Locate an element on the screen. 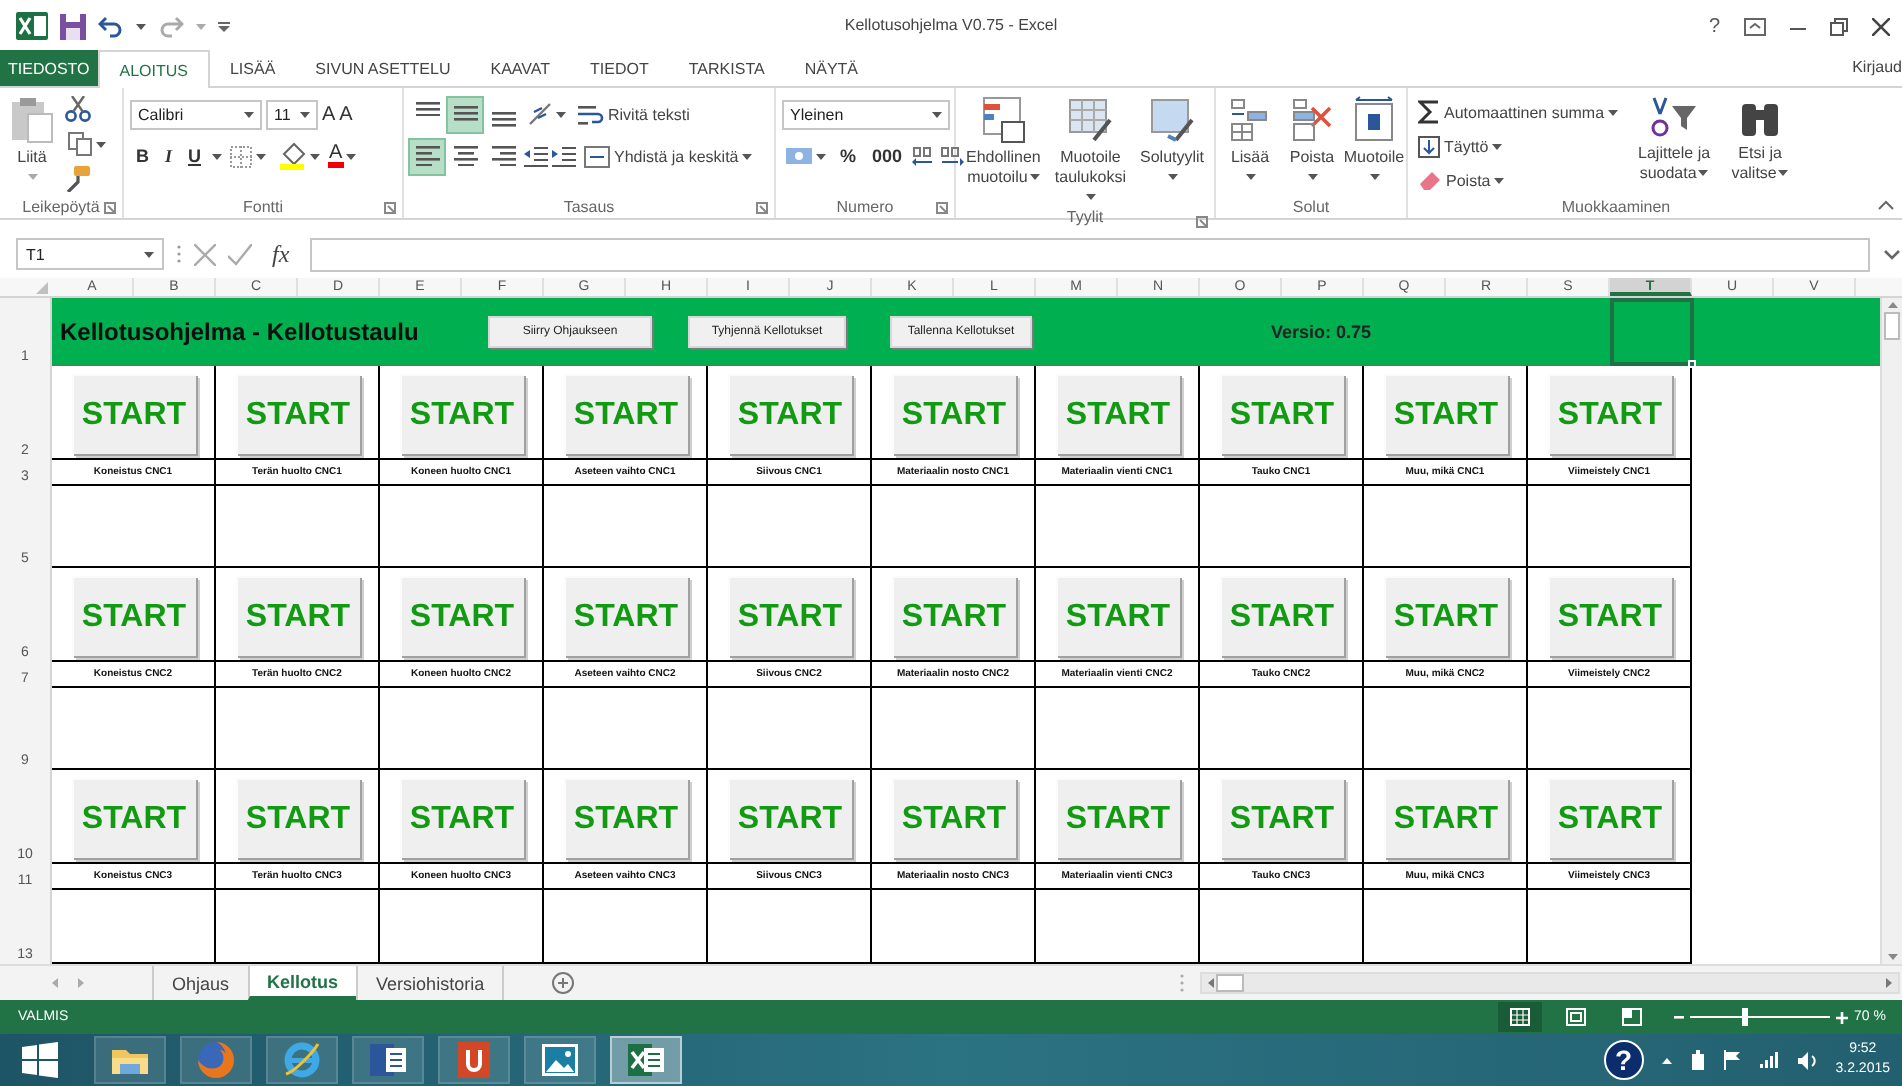  italic-button: I is located at coordinates (169, 156).